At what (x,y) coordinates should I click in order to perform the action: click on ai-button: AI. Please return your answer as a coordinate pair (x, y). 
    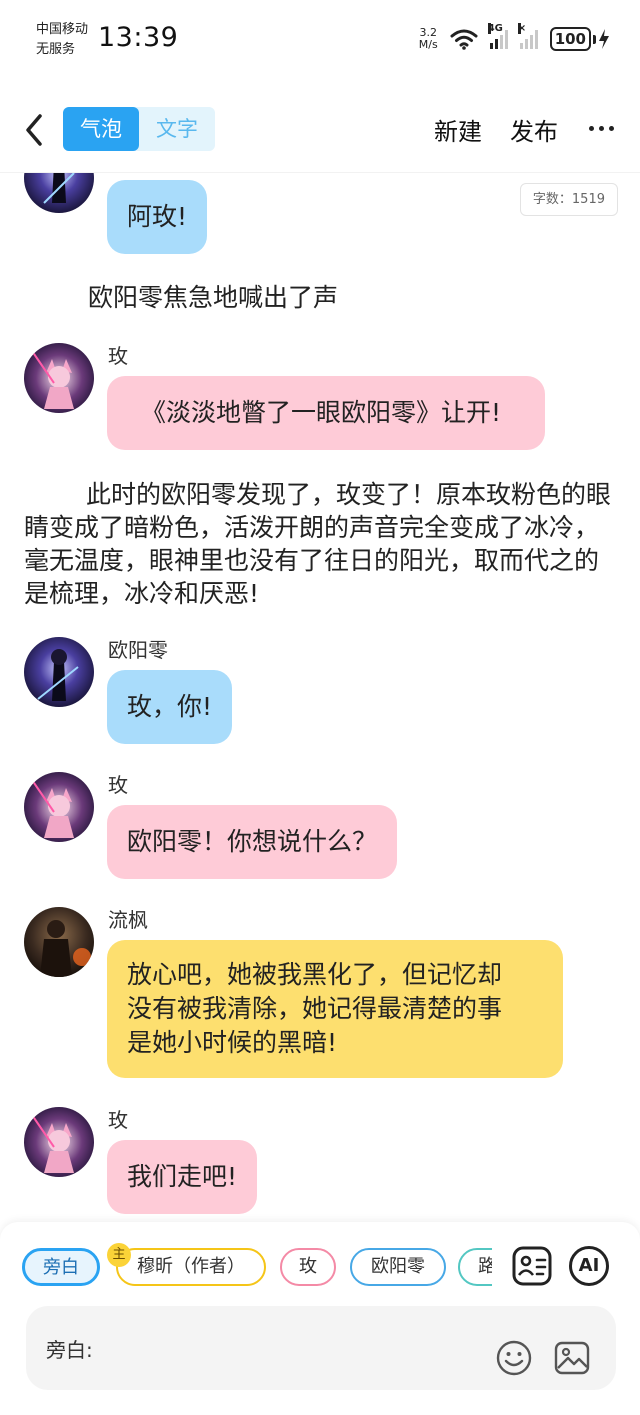
    Looking at the image, I should click on (589, 1266).